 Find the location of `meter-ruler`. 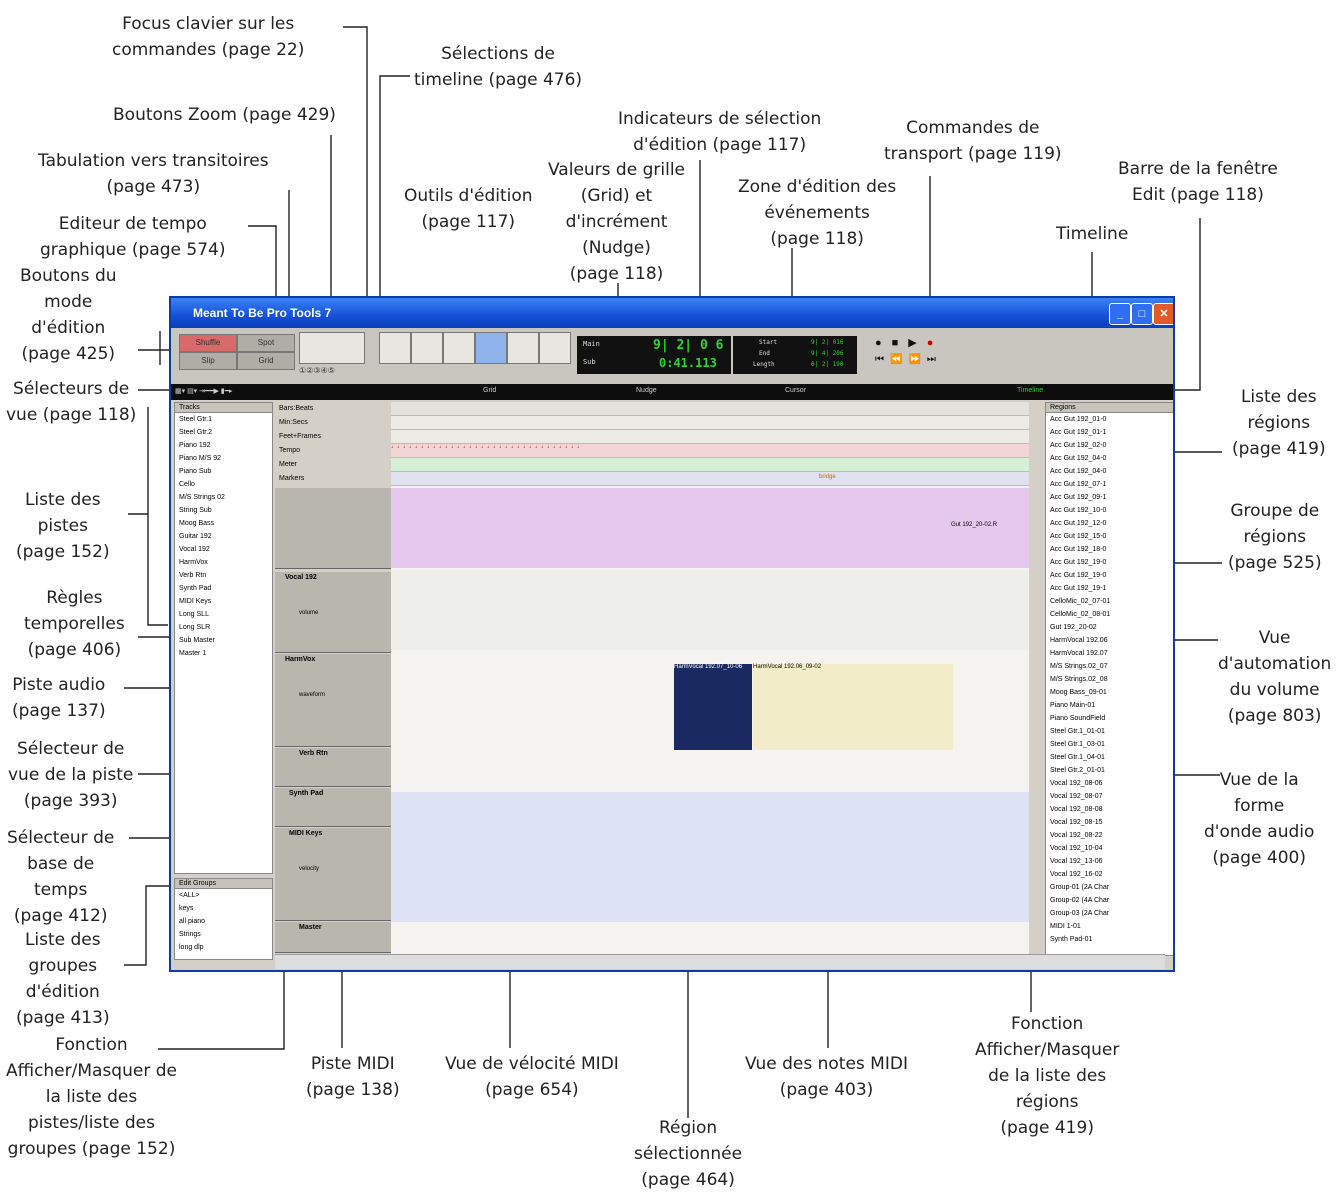

meter-ruler is located at coordinates (710, 465).